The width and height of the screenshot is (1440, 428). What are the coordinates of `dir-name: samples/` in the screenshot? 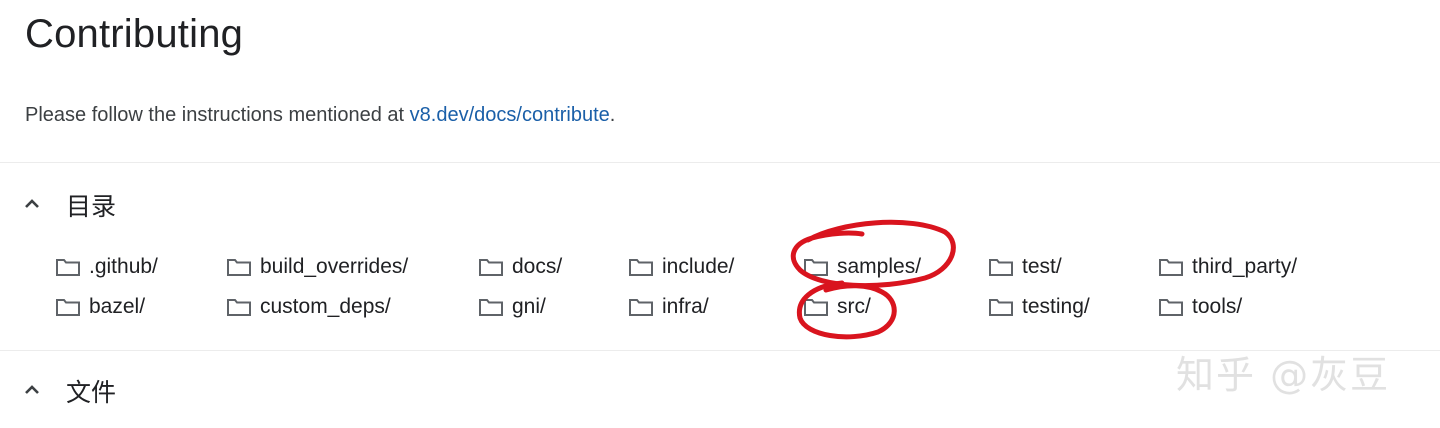 It's located at (879, 266).